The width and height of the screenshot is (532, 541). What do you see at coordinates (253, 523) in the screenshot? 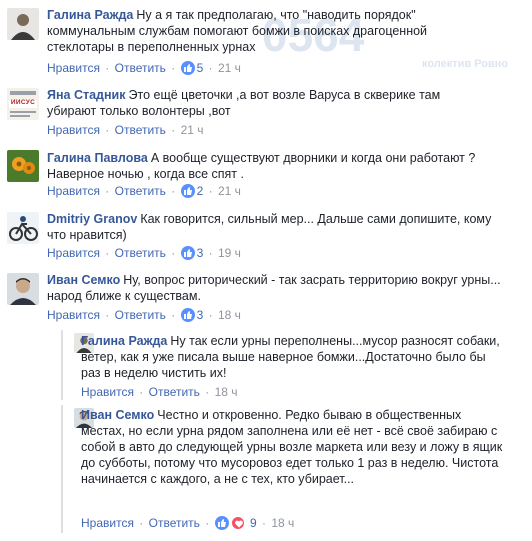
I see `reaction-count: 9` at bounding box center [253, 523].